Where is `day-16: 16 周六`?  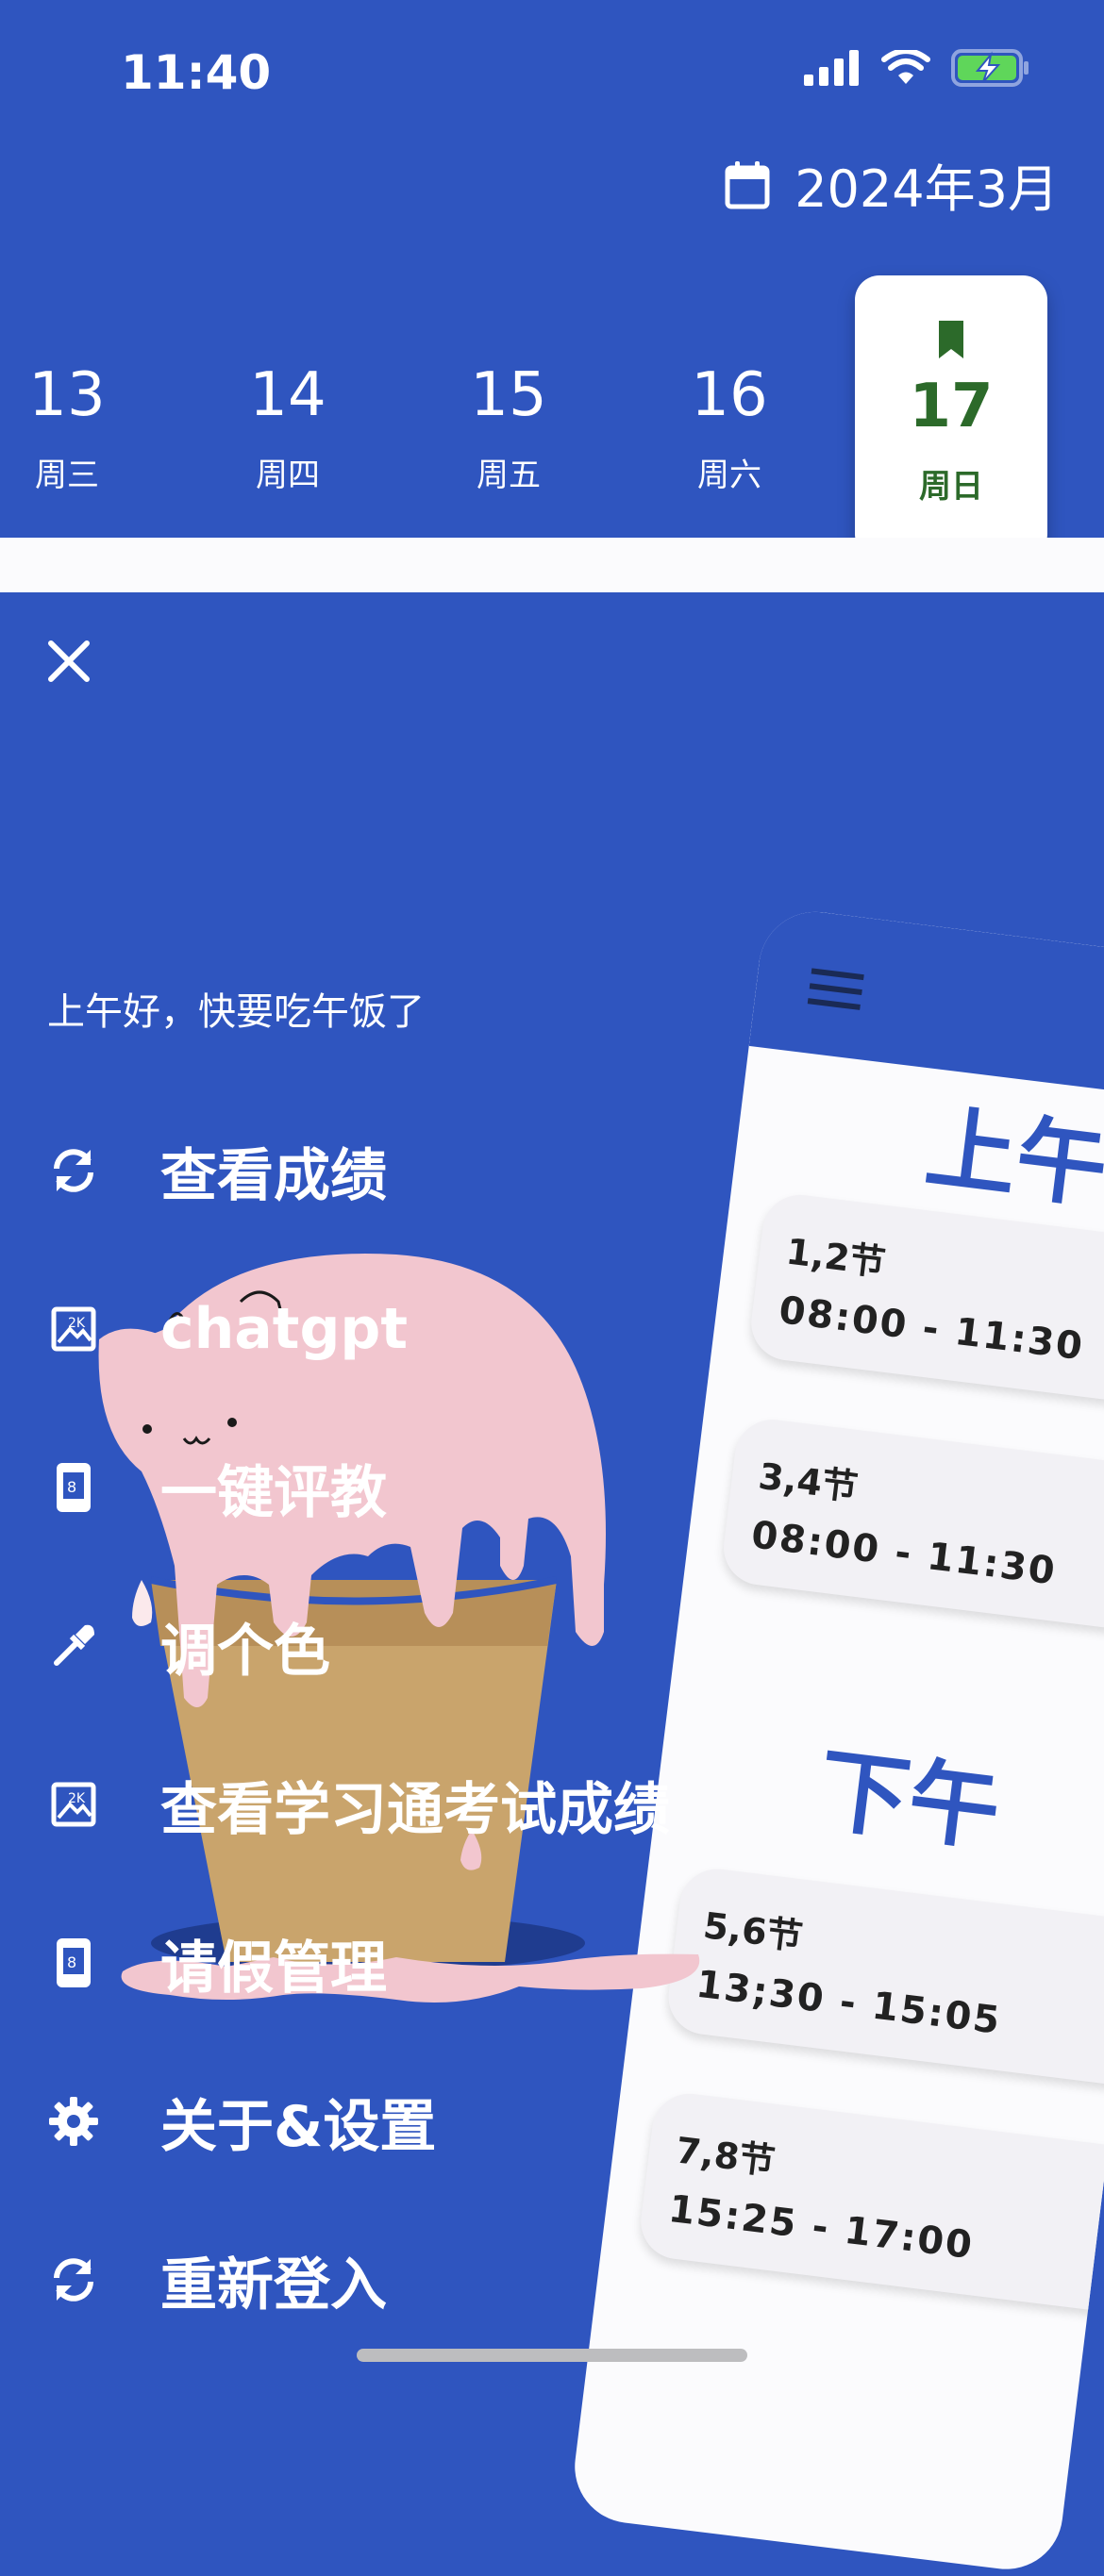
day-16: 16 周六 is located at coordinates (729, 427).